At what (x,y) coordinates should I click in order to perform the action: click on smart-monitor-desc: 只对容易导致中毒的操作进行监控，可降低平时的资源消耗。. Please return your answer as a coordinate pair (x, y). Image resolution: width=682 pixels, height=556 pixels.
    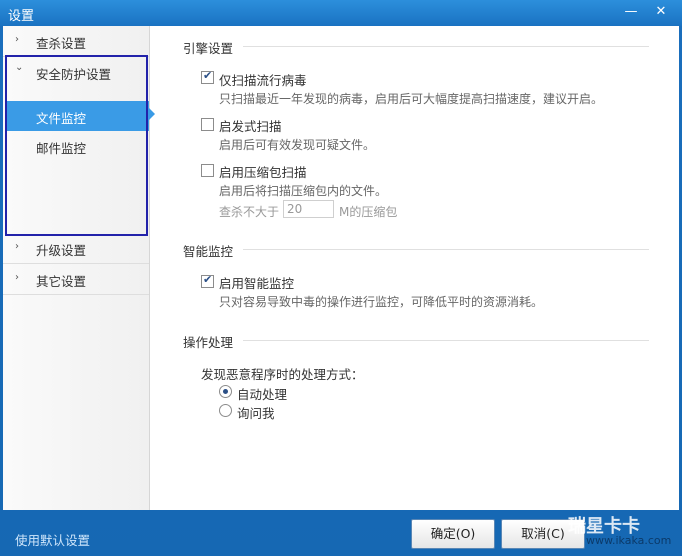
    Looking at the image, I should click on (381, 302).